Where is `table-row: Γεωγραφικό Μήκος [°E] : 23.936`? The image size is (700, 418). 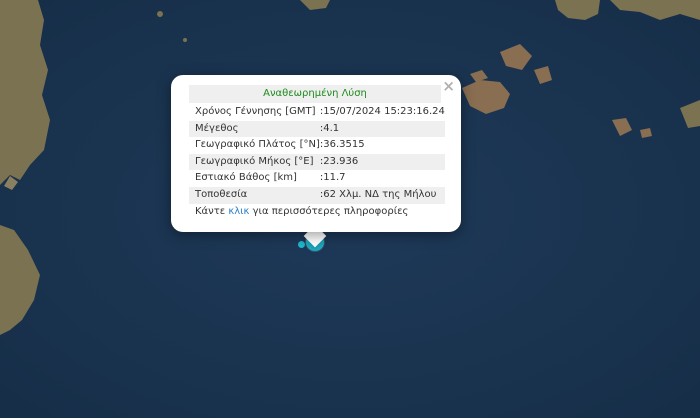
table-row: Γεωγραφικό Μήκος [°E] : 23.936 is located at coordinates (317, 162).